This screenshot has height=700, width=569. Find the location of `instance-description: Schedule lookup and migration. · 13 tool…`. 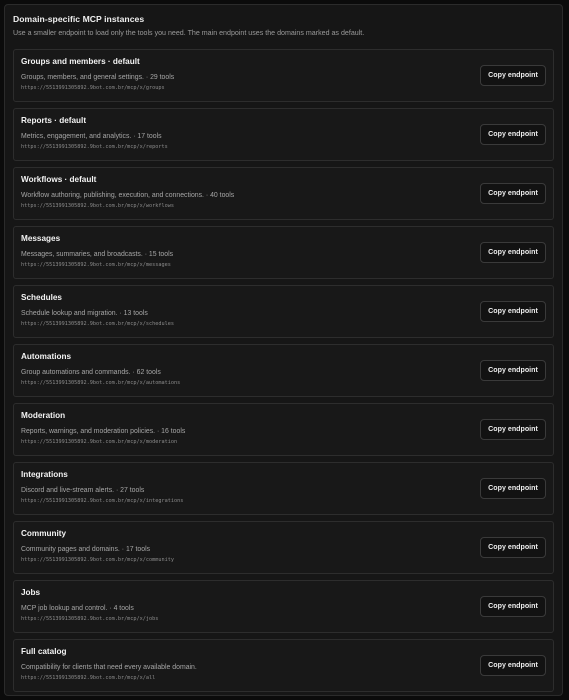

instance-description: Schedule lookup and migration. · 13 tool… is located at coordinates (84, 313).